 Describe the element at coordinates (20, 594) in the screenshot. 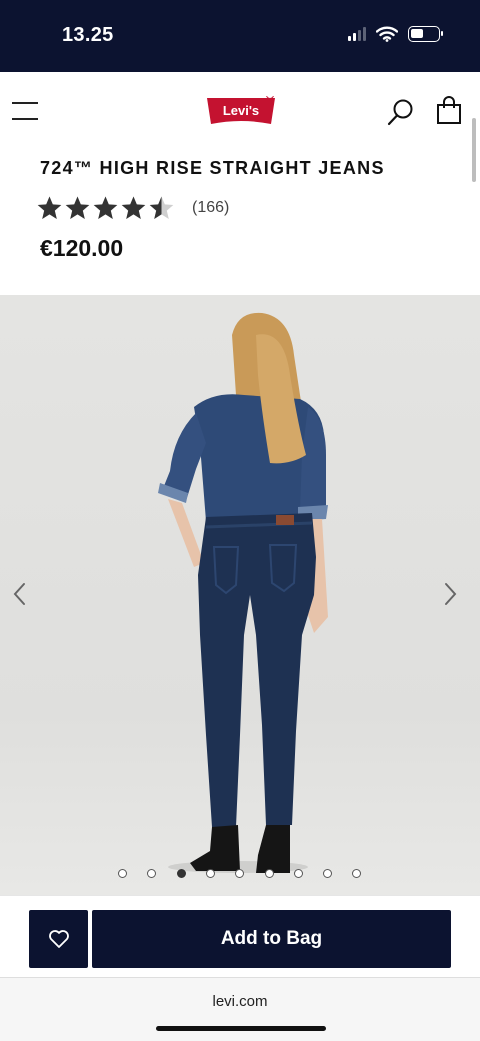

I see `chevron-left-icon` at that location.